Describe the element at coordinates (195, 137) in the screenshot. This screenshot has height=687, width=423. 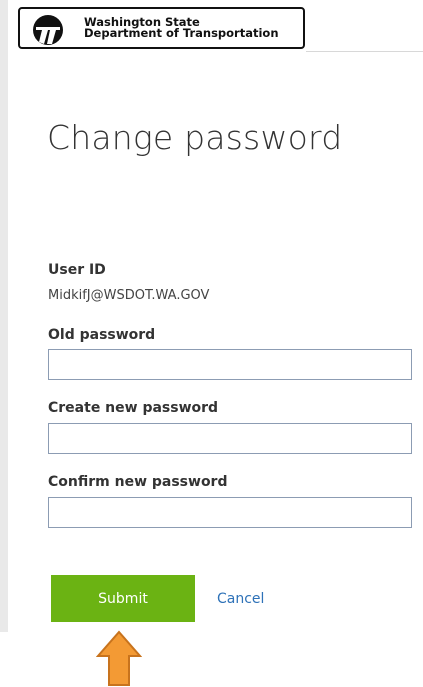
I see `page-title: Change password` at that location.